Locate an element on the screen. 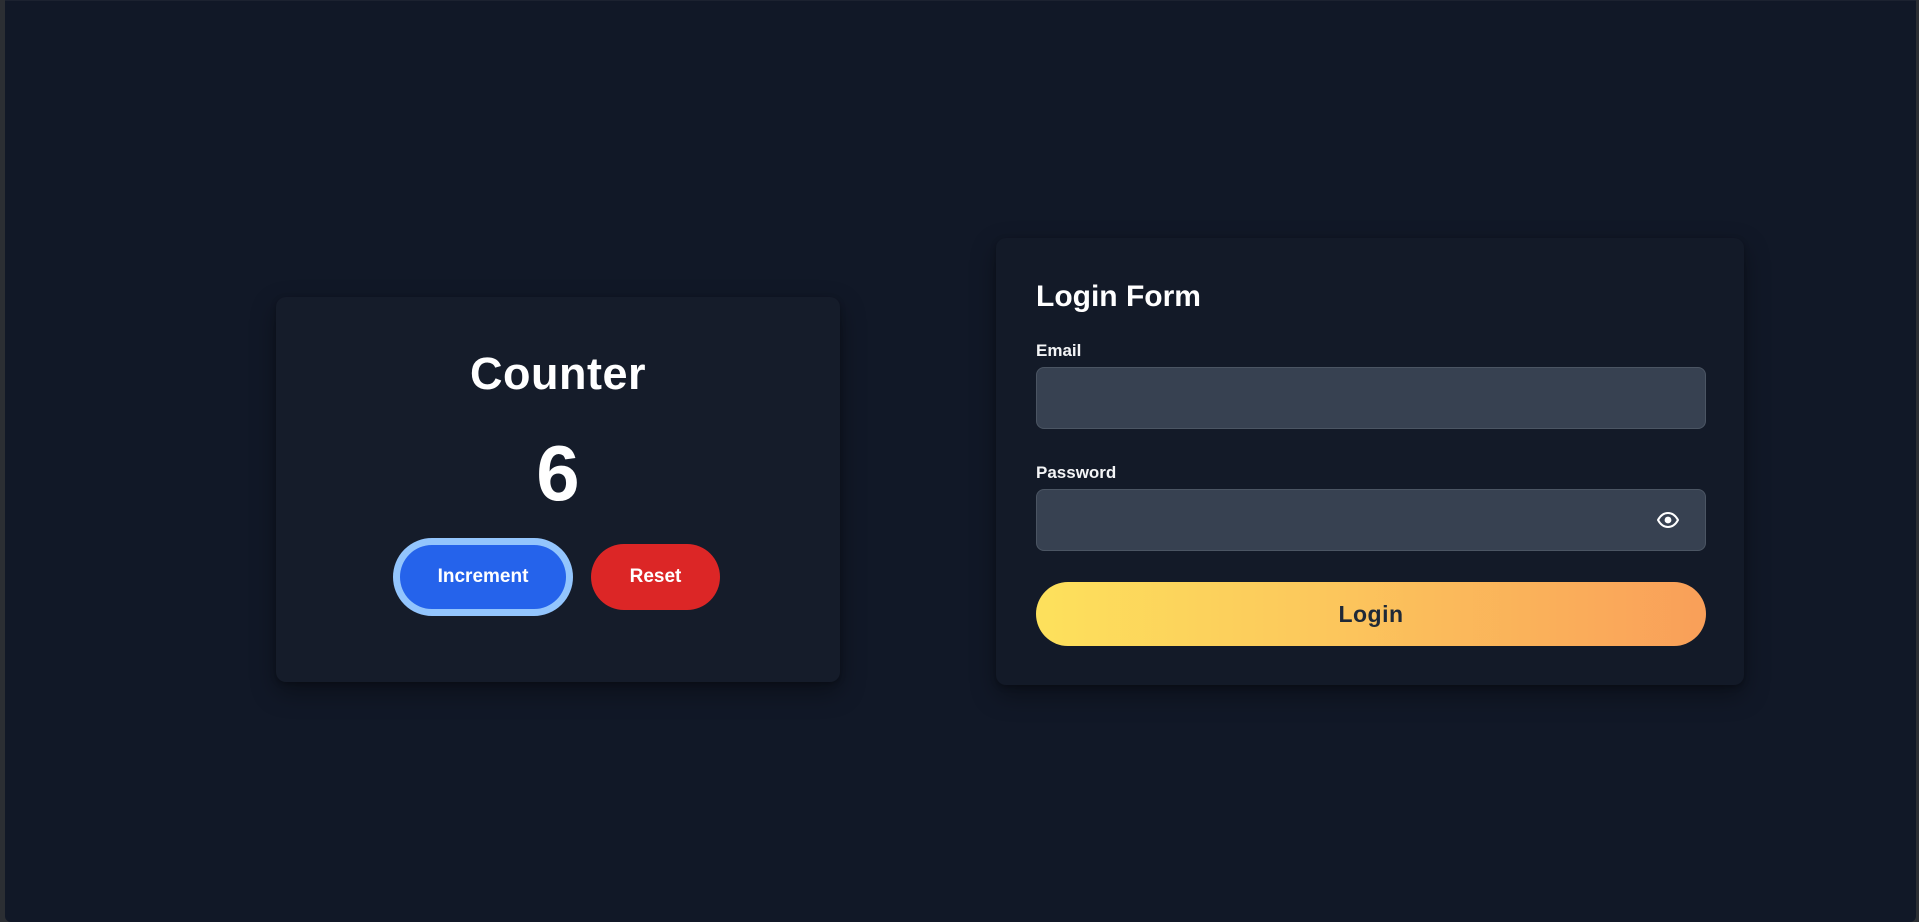  password-field is located at coordinates (1371, 520).